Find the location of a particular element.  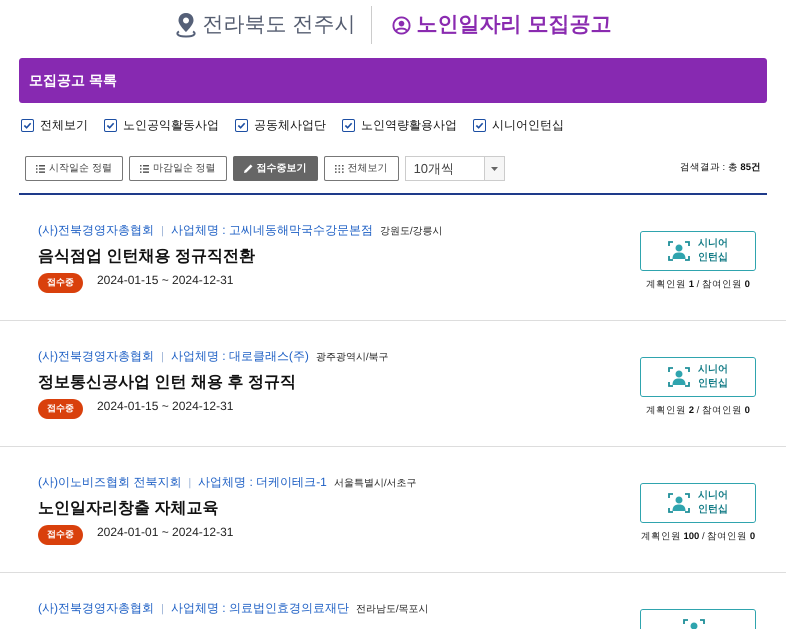

page-size-select: 10개씩 is located at coordinates (454, 168).